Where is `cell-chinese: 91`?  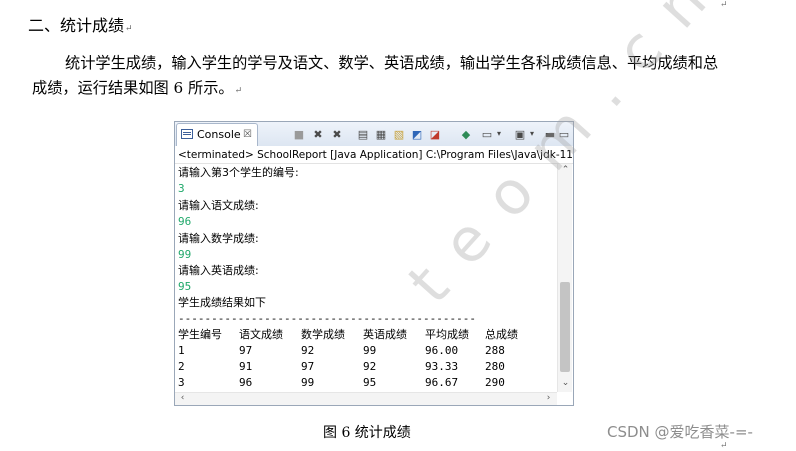
cell-chinese: 91 is located at coordinates (246, 366).